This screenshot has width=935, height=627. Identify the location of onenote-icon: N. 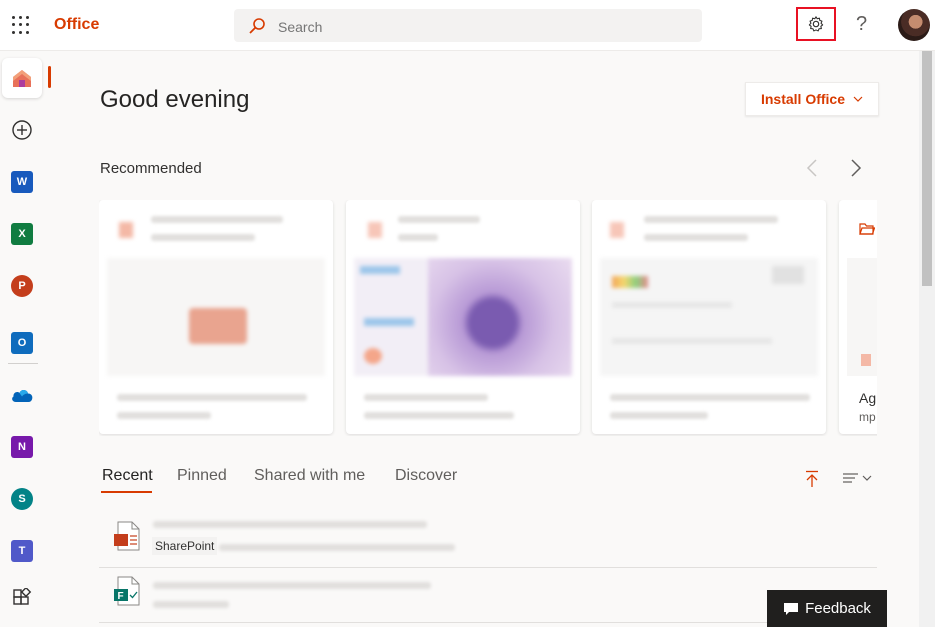
(22, 447).